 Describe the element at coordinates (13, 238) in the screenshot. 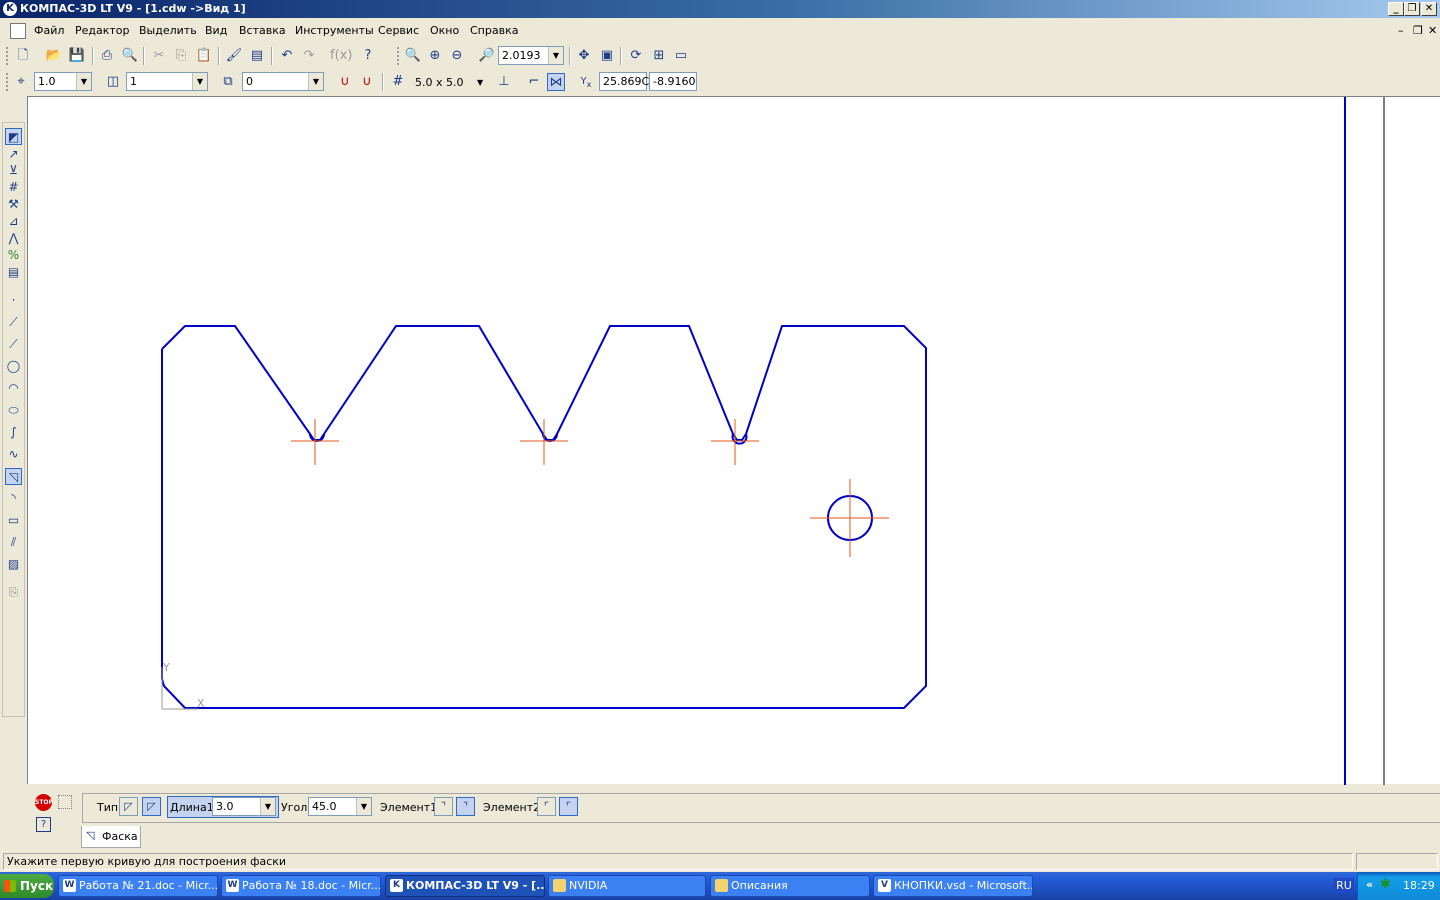

I see `select-icon: ⋀` at that location.